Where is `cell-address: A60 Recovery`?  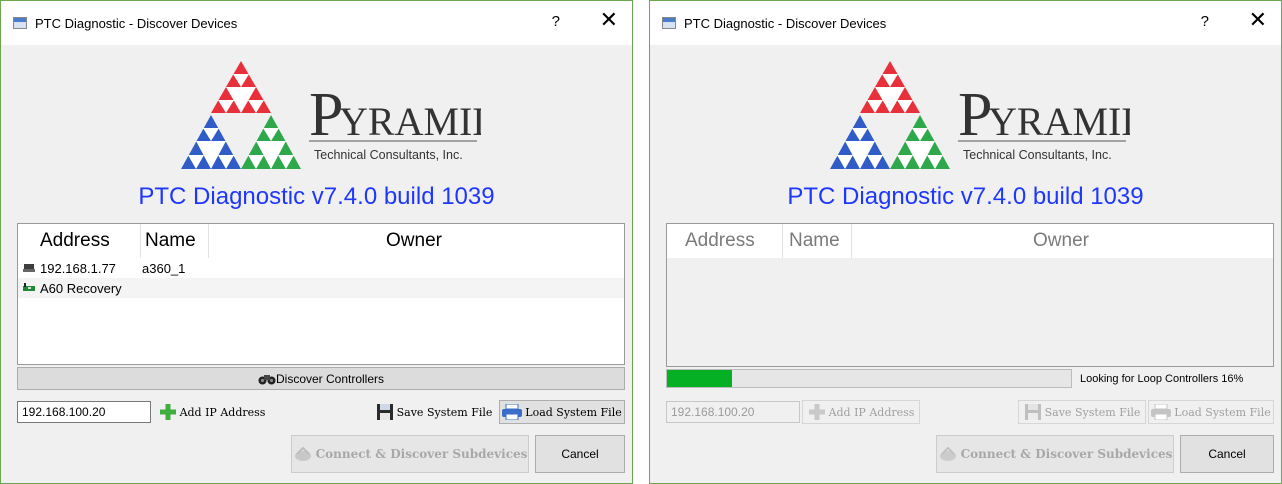
cell-address: A60 Recovery is located at coordinates (81, 288).